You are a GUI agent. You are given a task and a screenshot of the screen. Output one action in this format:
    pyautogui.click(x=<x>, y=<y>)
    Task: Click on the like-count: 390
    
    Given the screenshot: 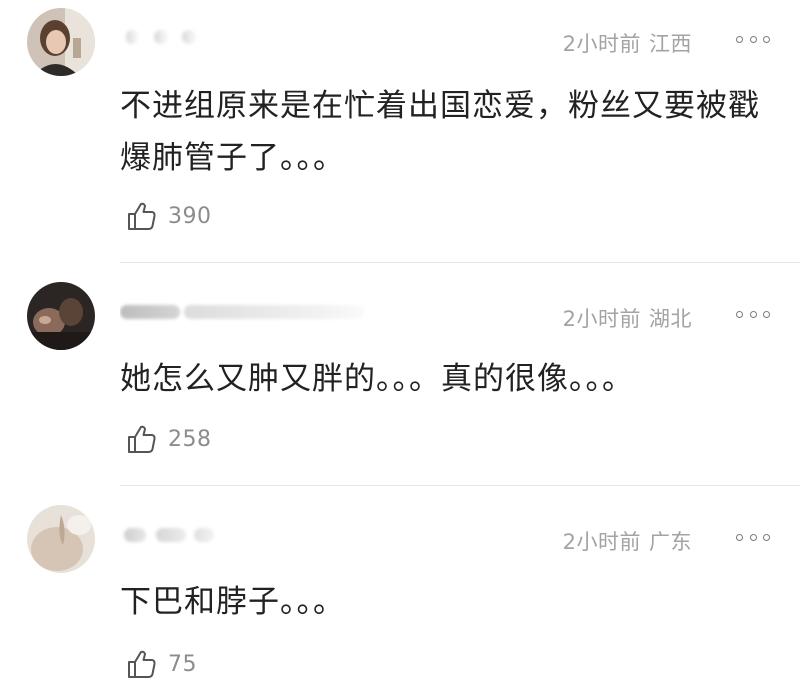 What is the action you would take?
    pyautogui.click(x=190, y=216)
    